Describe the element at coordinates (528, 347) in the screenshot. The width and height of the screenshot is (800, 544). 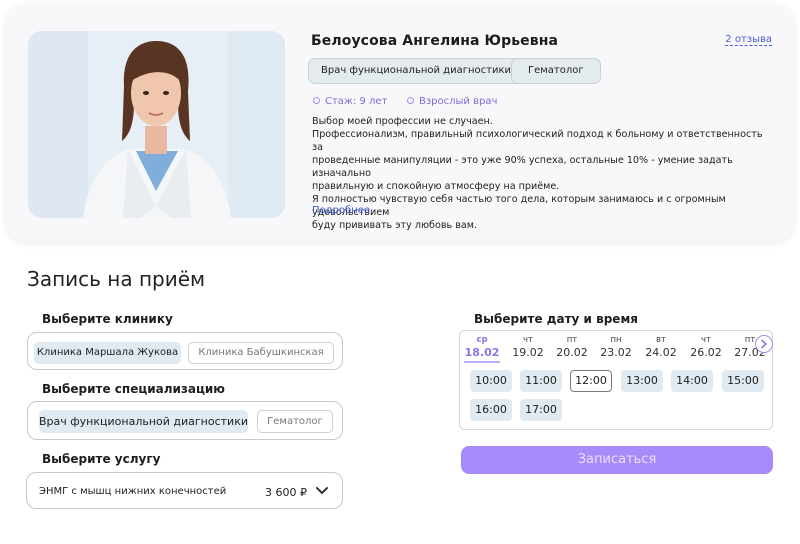
I see `day-tab: чт 19.02` at that location.